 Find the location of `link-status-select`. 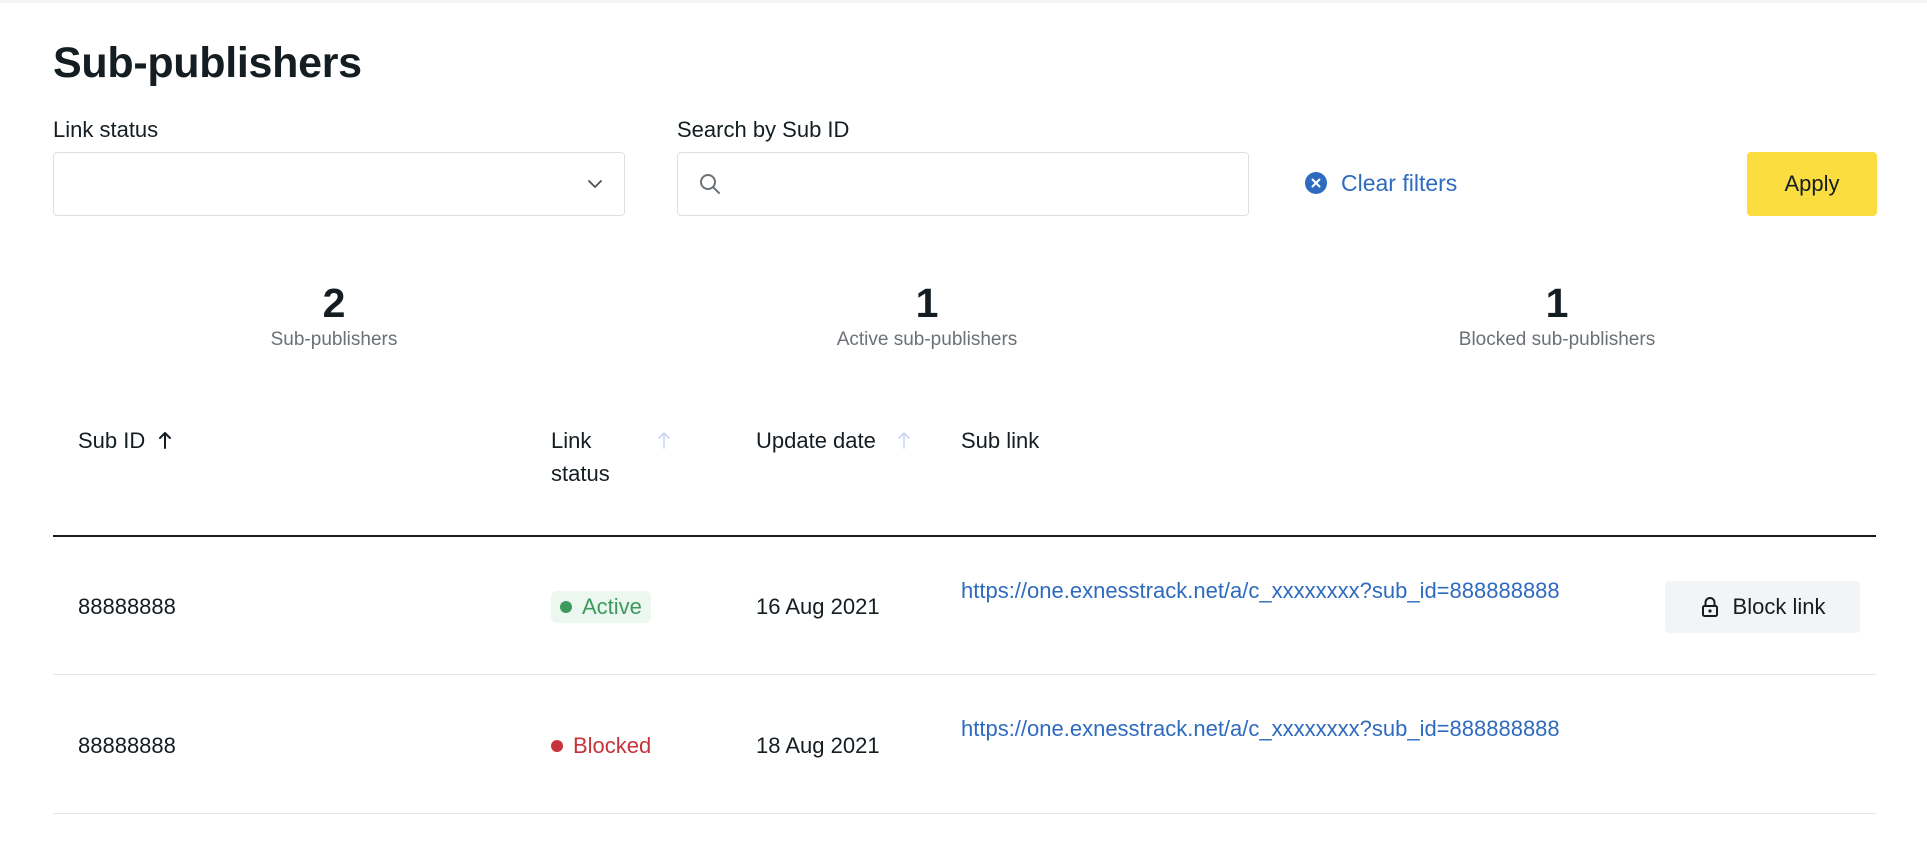

link-status-select is located at coordinates (339, 184).